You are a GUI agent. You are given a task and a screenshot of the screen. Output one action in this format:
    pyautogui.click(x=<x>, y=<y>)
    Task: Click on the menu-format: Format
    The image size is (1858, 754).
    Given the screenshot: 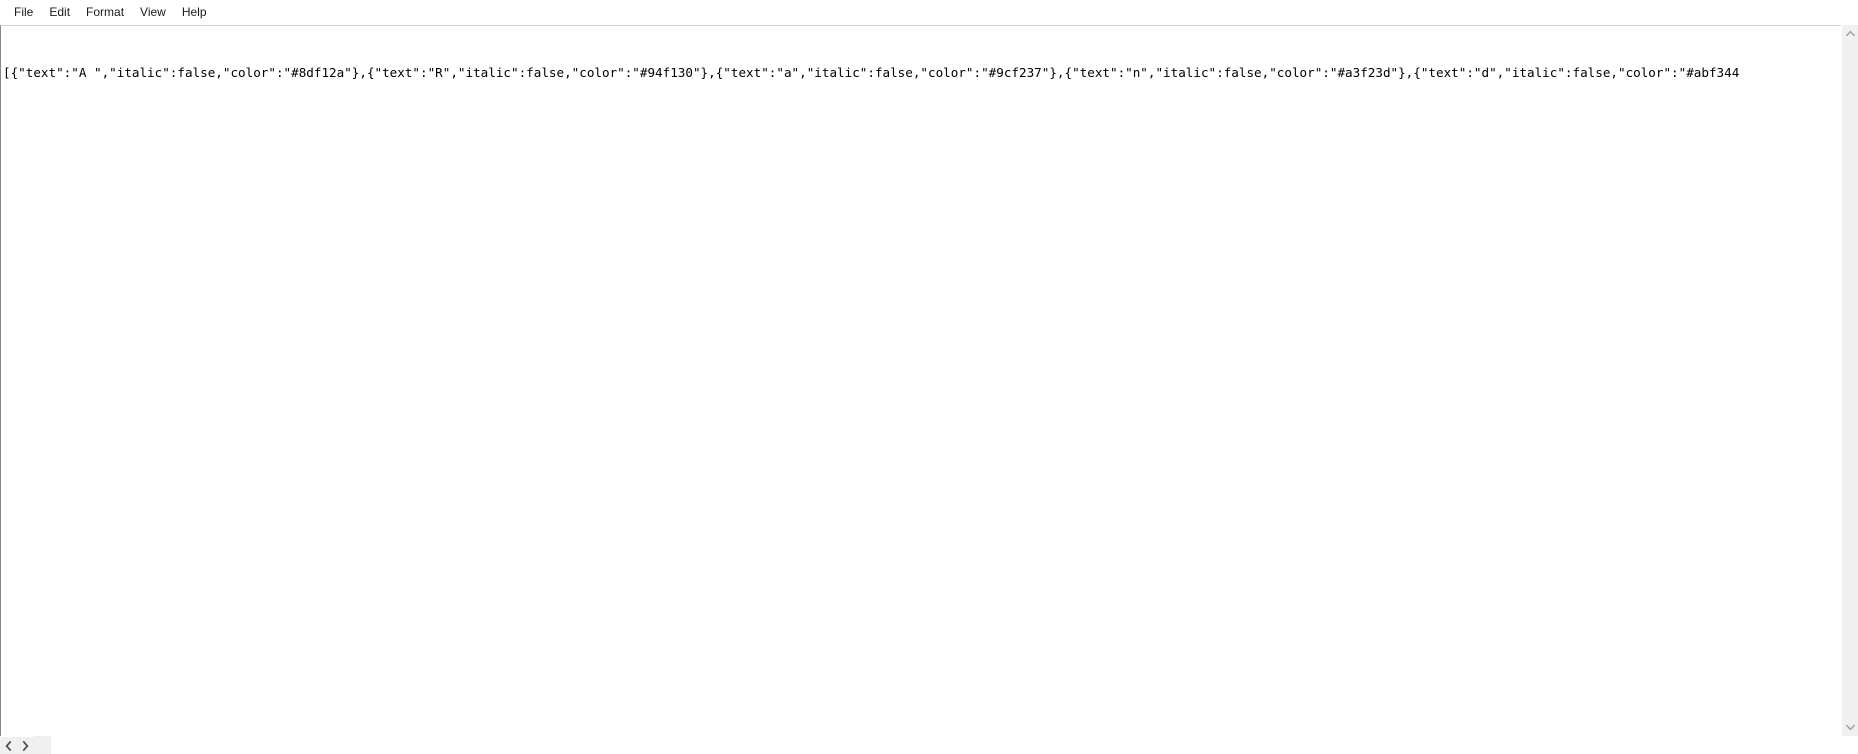 What is the action you would take?
    pyautogui.click(x=105, y=12)
    